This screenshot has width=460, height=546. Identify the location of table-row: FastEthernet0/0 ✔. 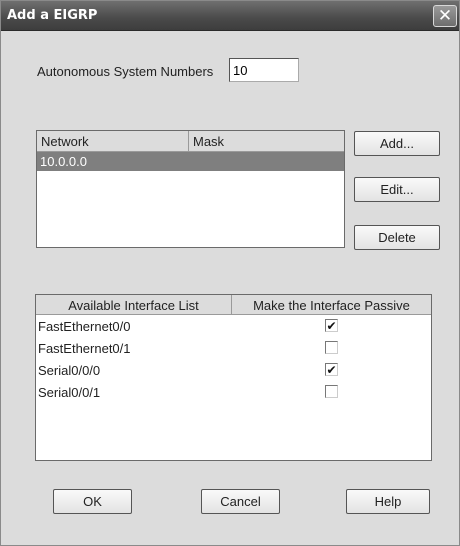
(233, 326).